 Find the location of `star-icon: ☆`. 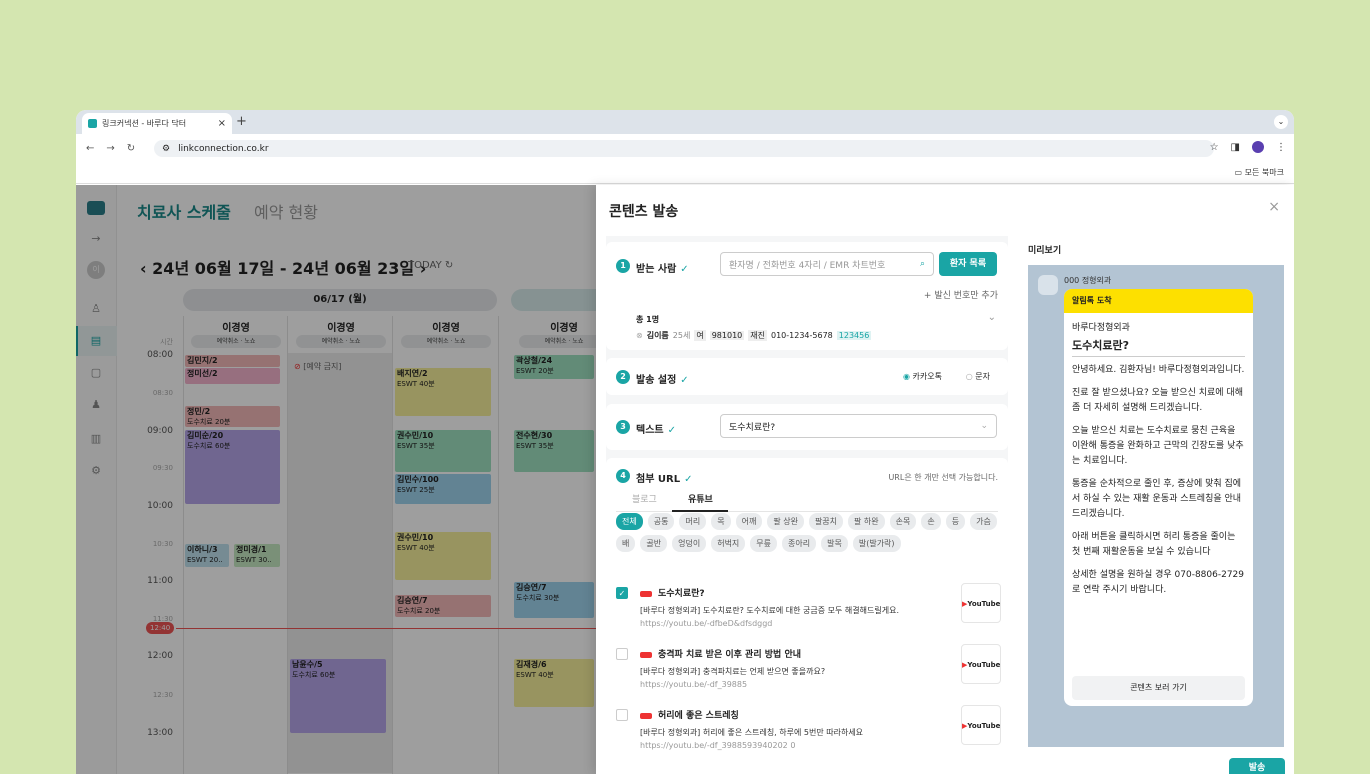

star-icon: ☆ is located at coordinates (1214, 147).